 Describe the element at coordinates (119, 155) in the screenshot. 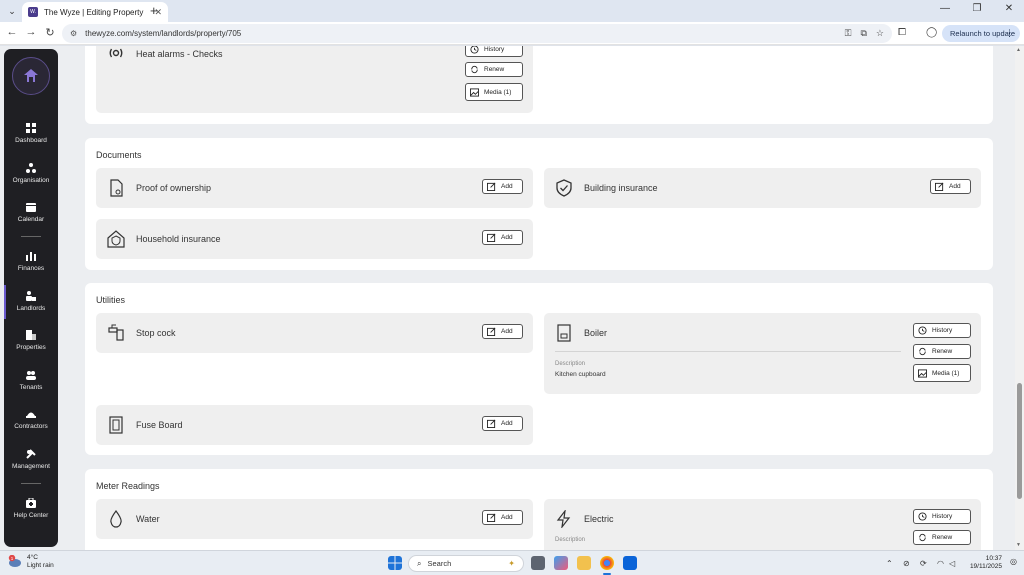

I see `section-title: Documents` at that location.